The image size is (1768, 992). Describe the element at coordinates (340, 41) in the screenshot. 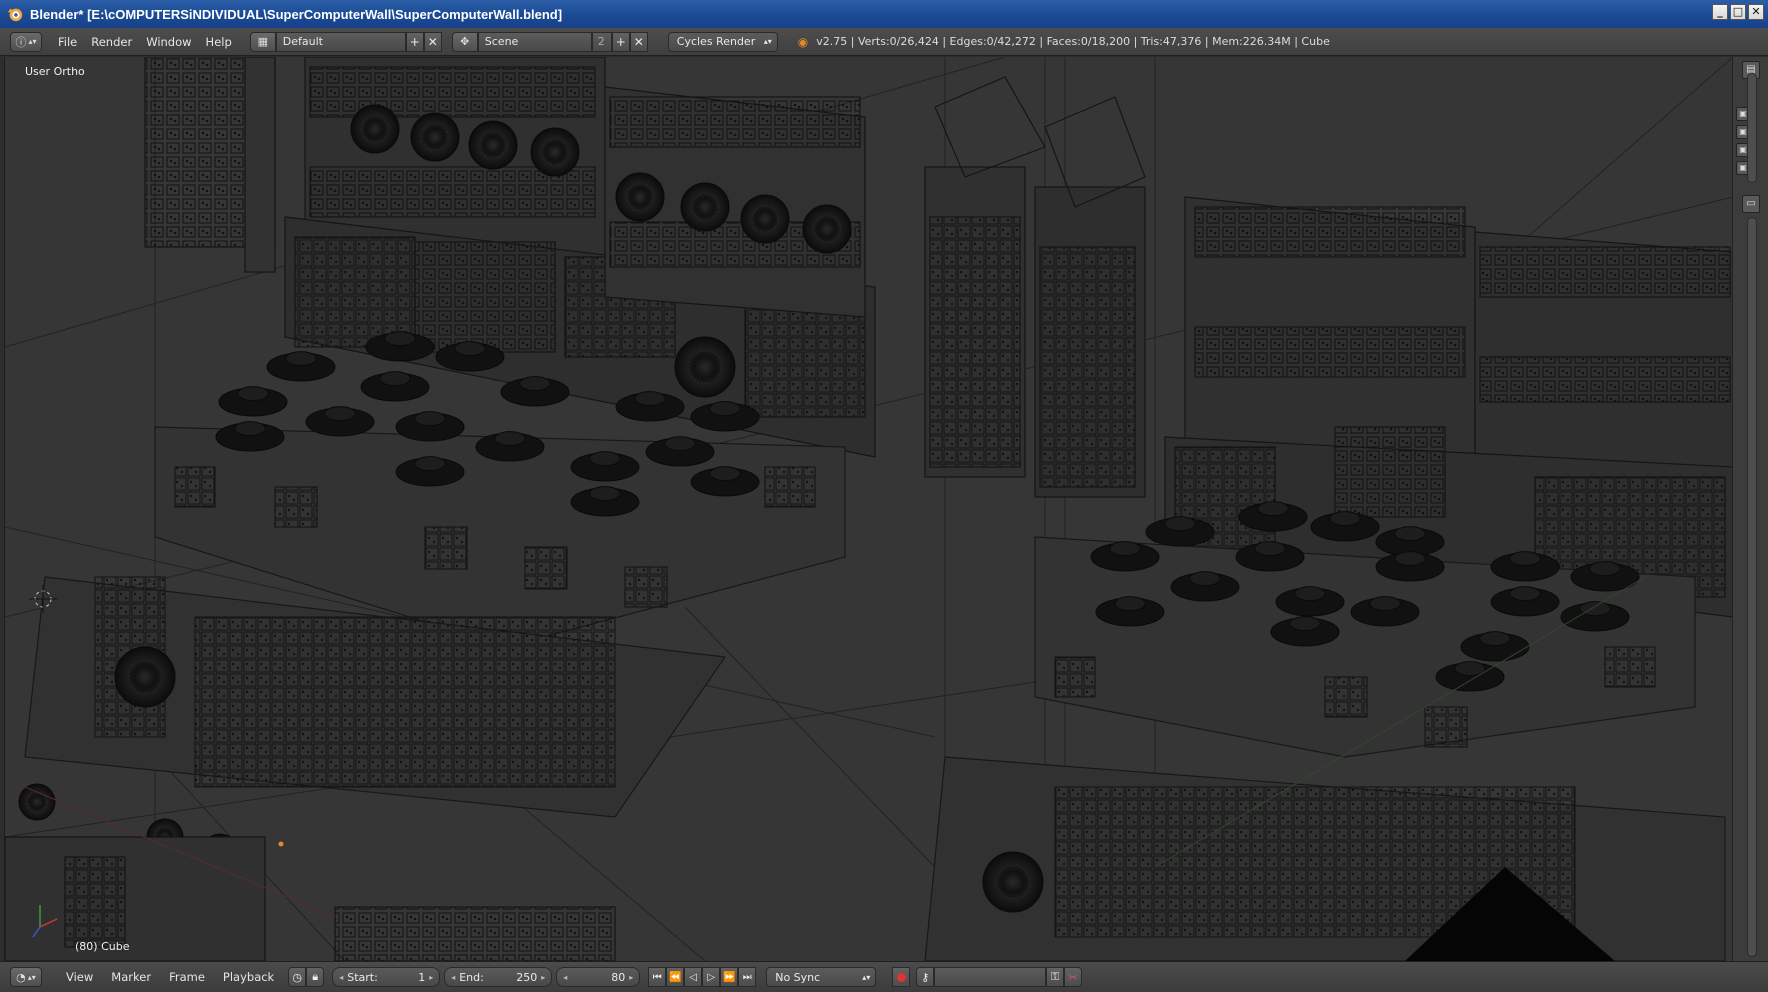

I see `screen-layout-field: Default` at that location.